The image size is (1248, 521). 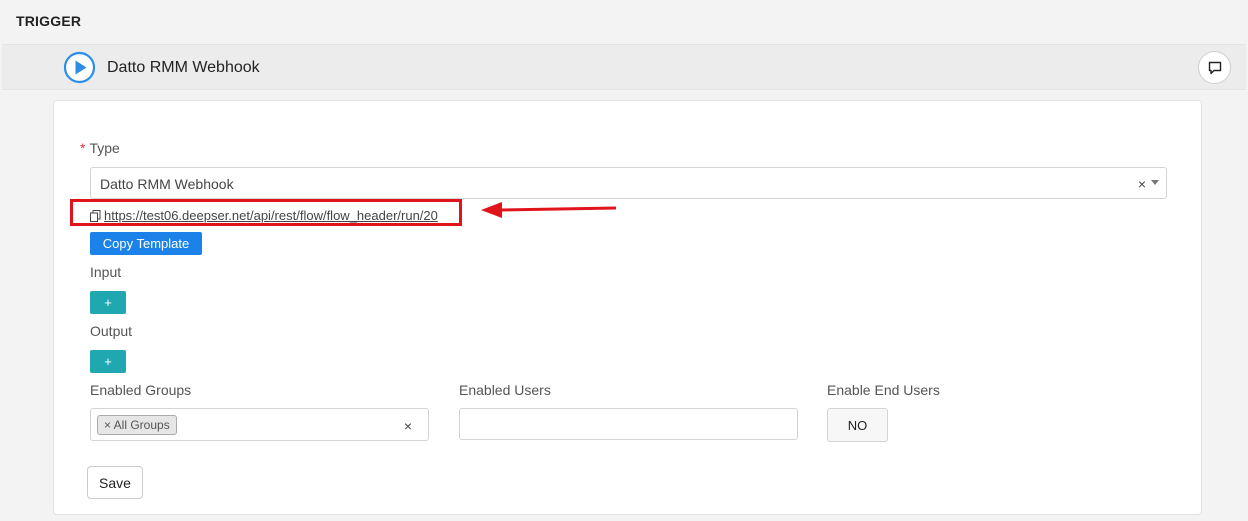 What do you see at coordinates (259, 424) in the screenshot?
I see `enabled-groups-select: × All Groups ×` at bounding box center [259, 424].